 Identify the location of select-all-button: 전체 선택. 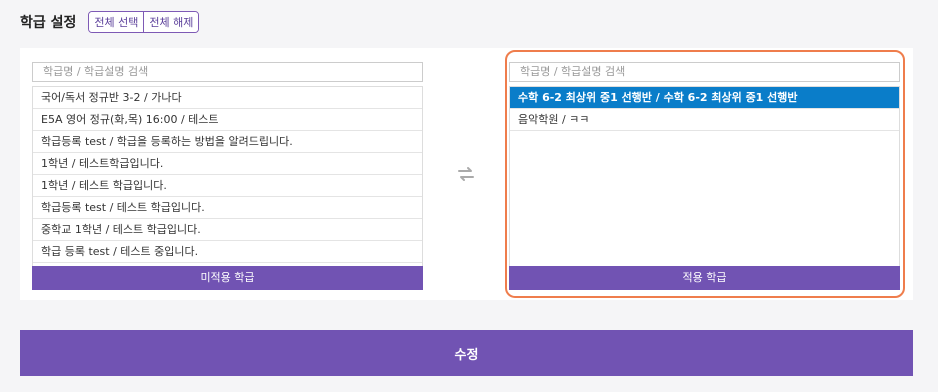
(116, 22).